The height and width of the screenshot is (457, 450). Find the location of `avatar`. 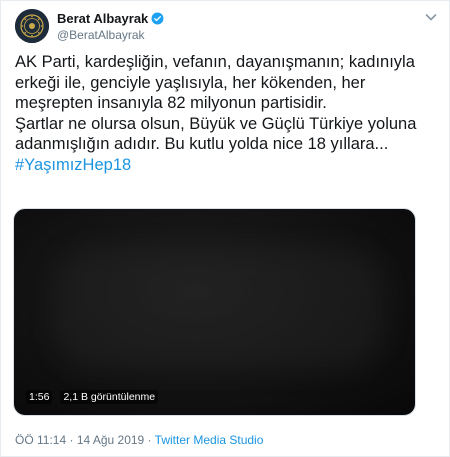

avatar is located at coordinates (32, 26).